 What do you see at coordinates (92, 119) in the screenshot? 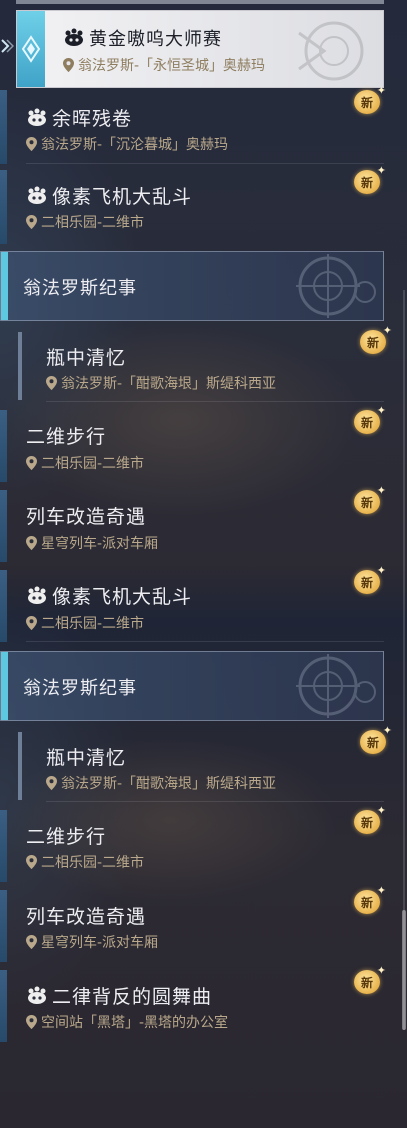
I see `item-title: 余晖残卷` at bounding box center [92, 119].